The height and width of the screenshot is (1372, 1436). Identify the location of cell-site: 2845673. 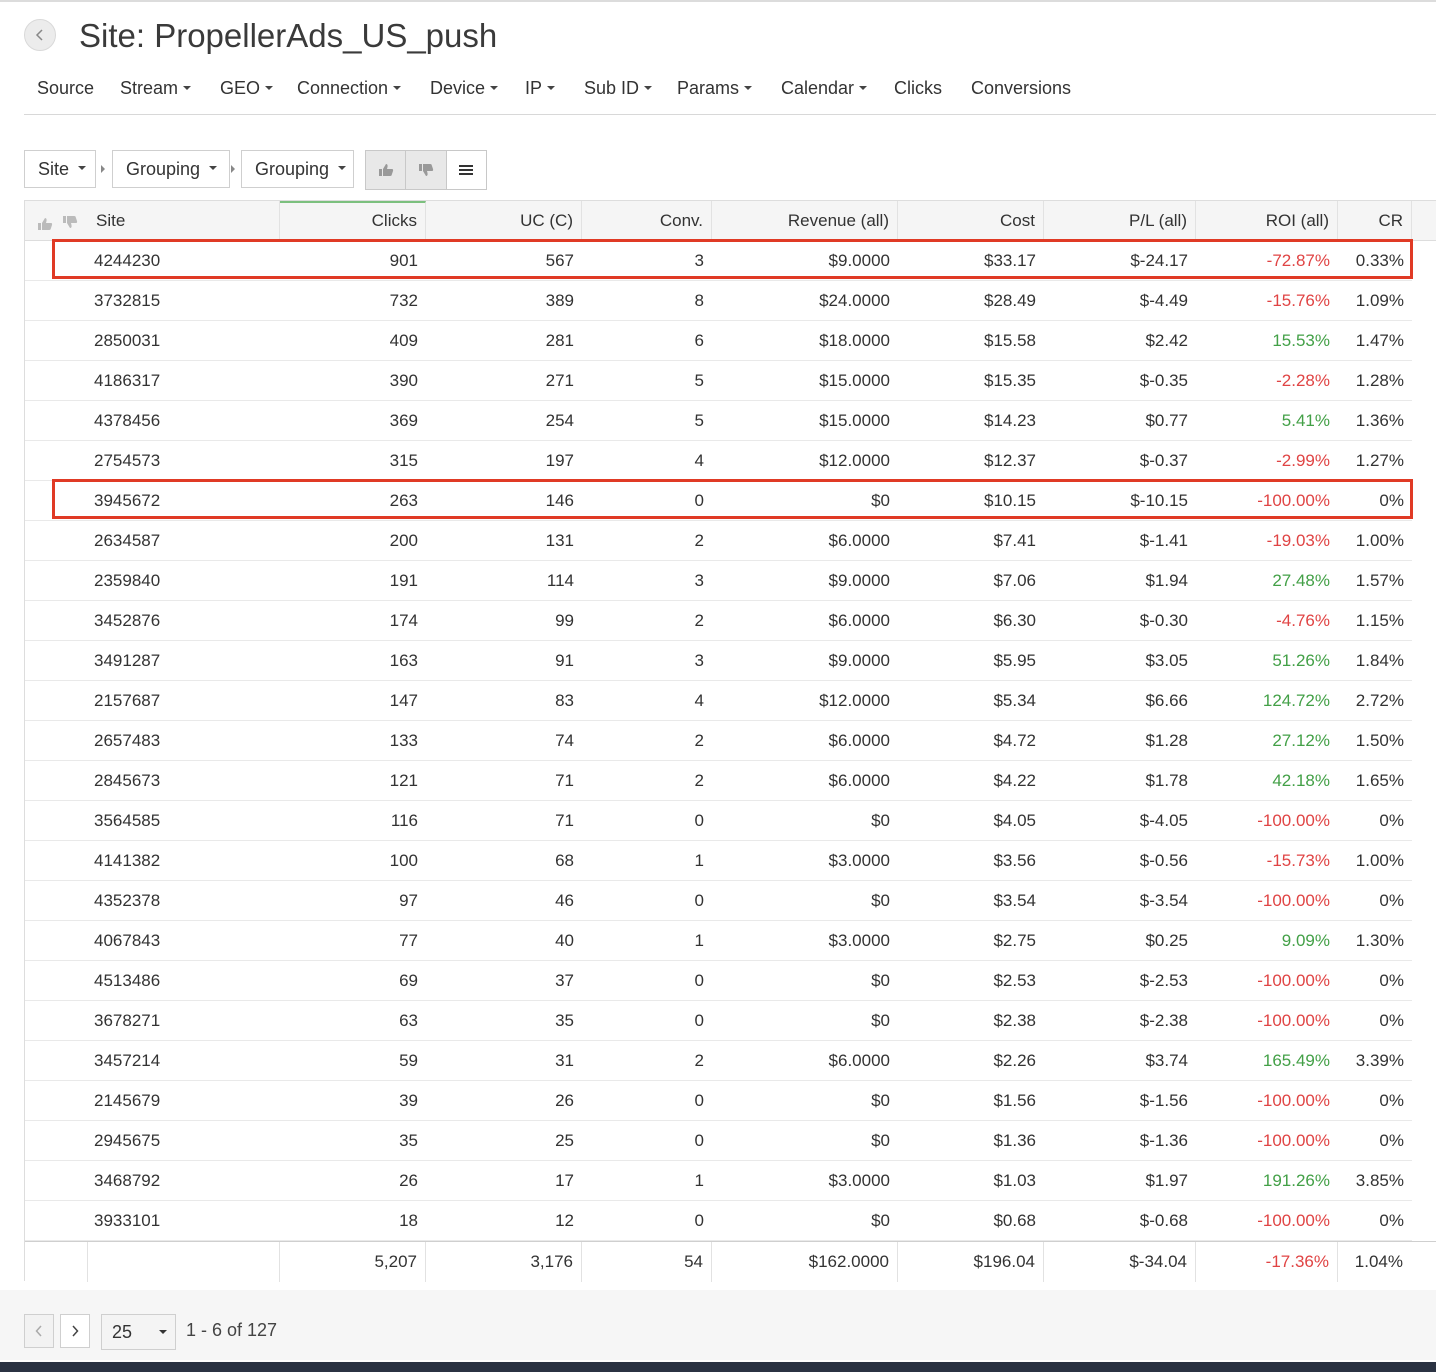
(127, 780).